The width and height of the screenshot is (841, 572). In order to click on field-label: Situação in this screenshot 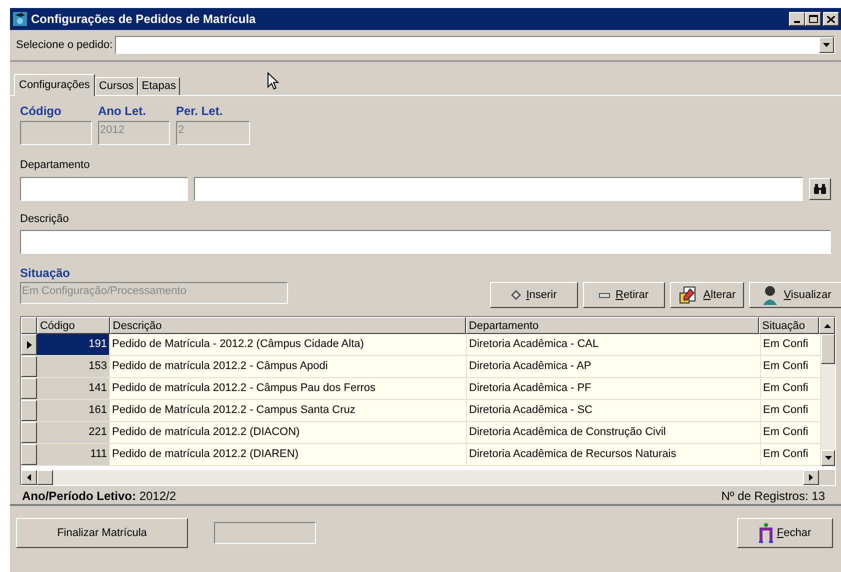, I will do `click(46, 273)`.